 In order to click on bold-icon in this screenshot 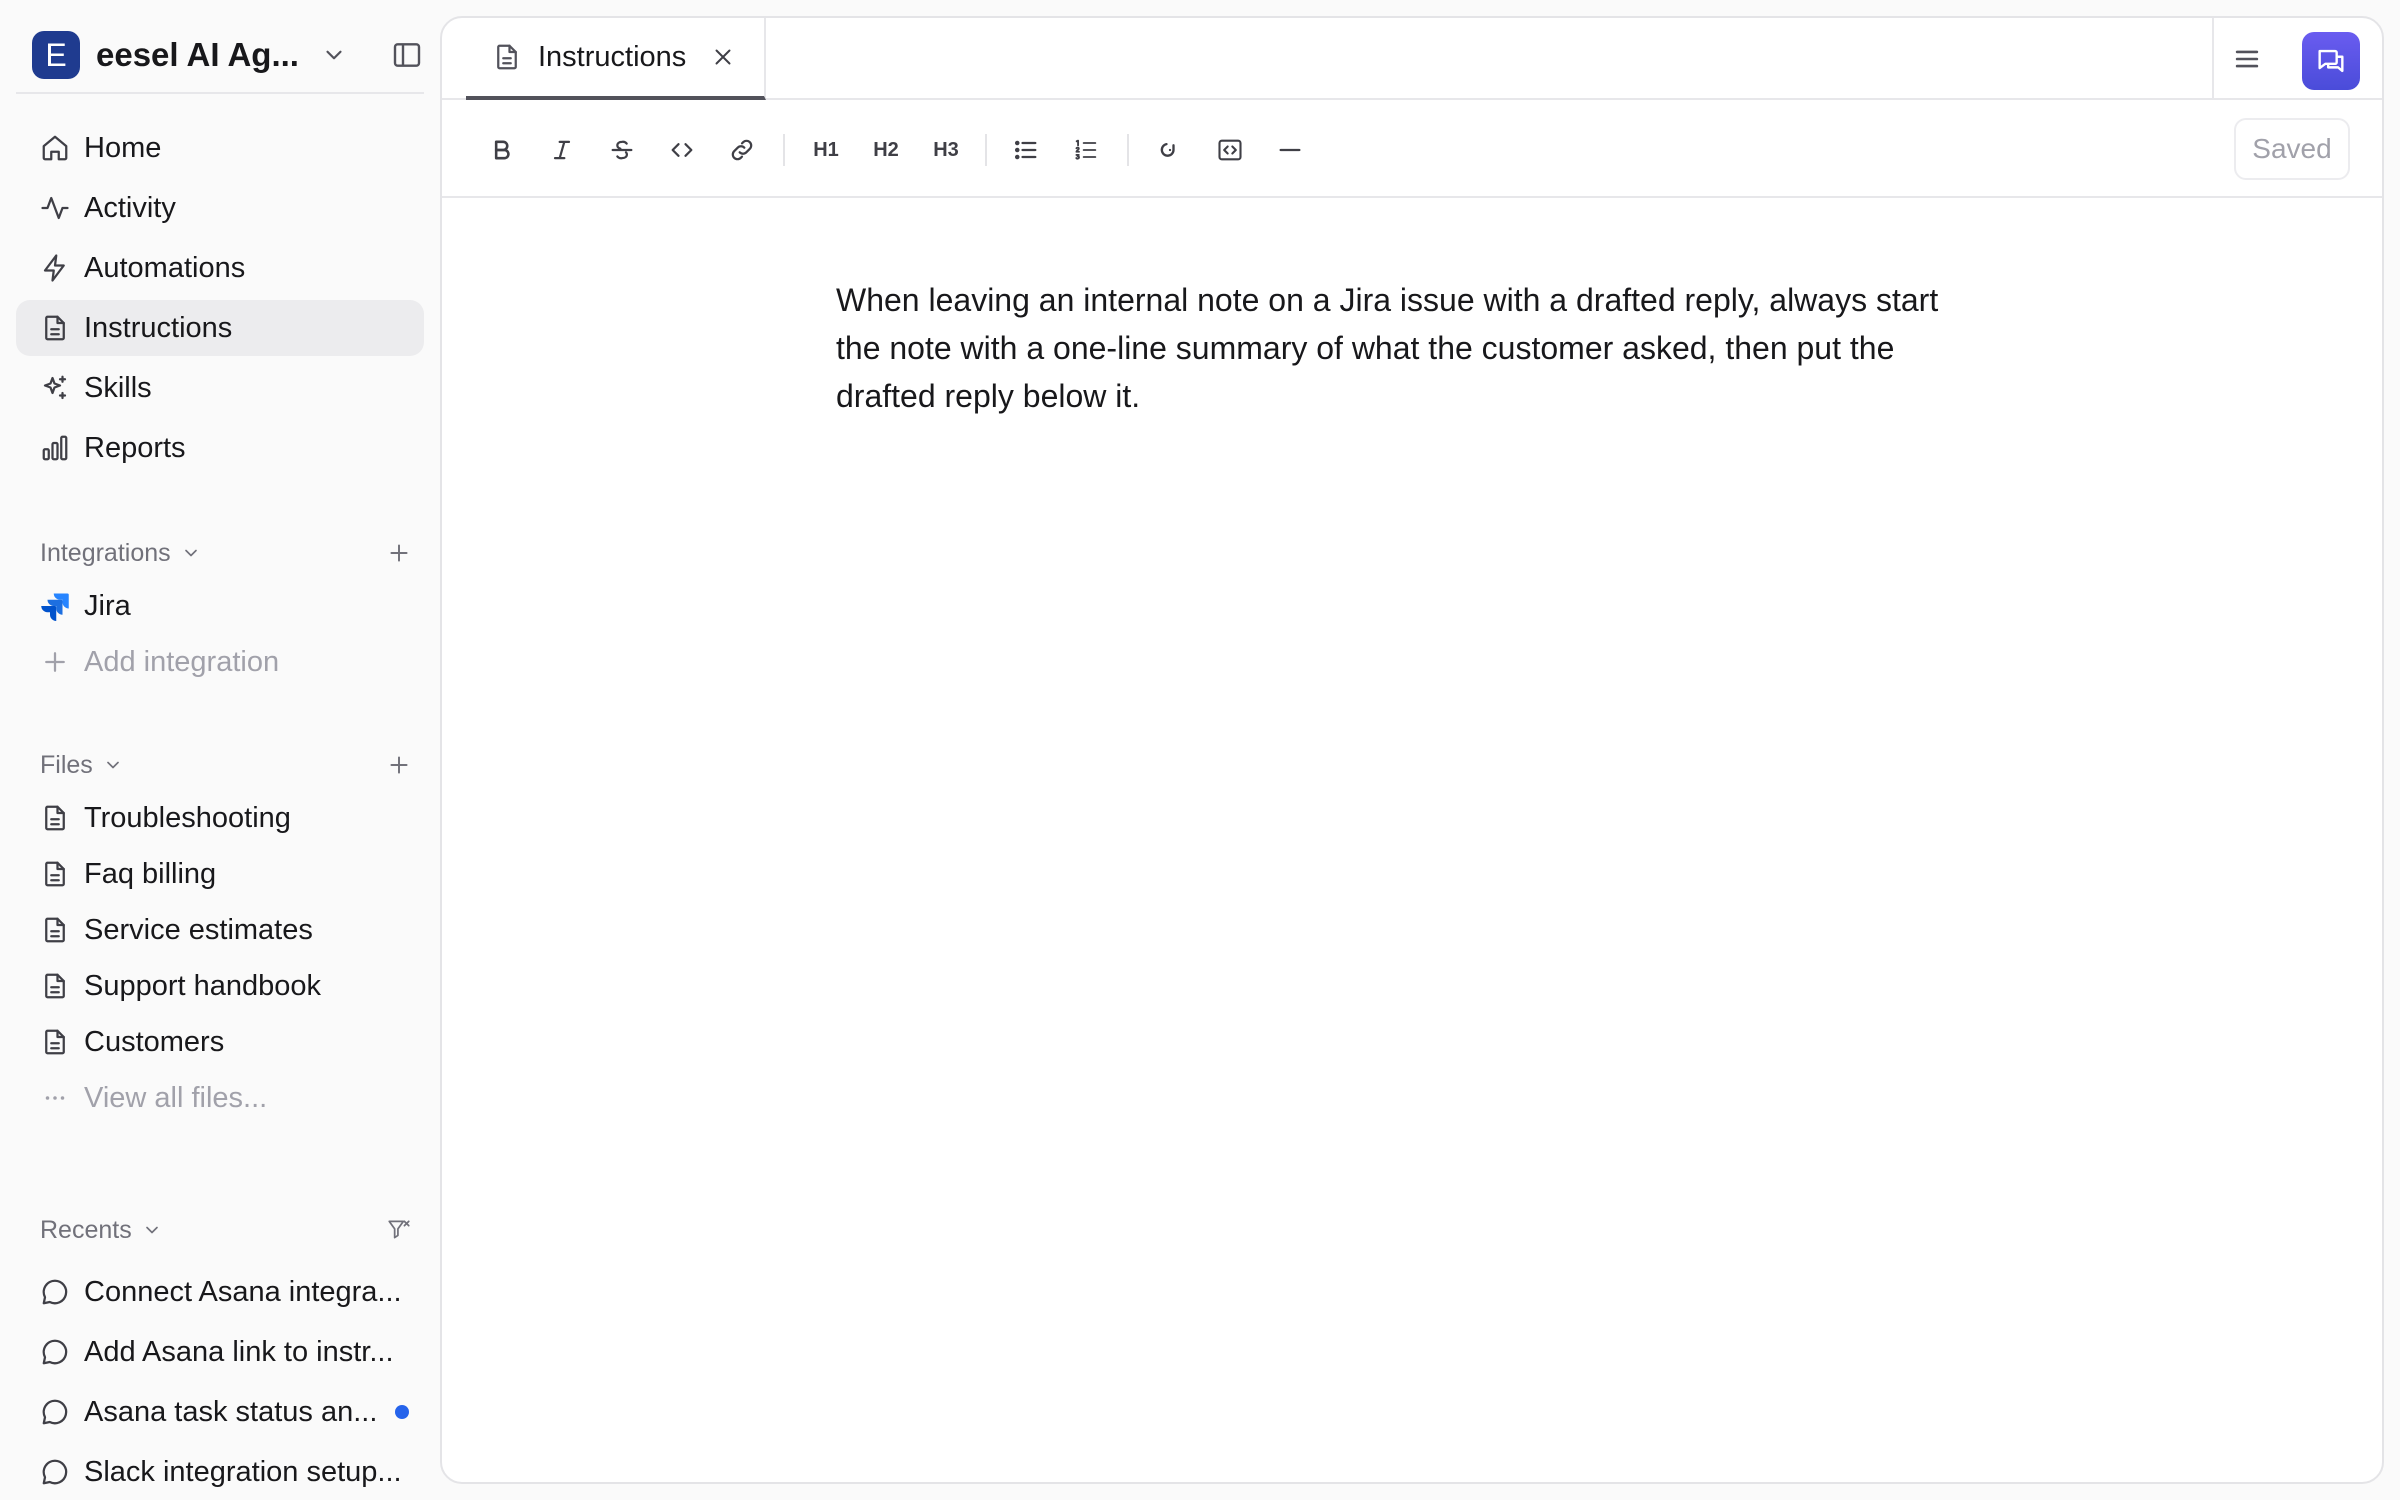, I will do `click(502, 150)`.